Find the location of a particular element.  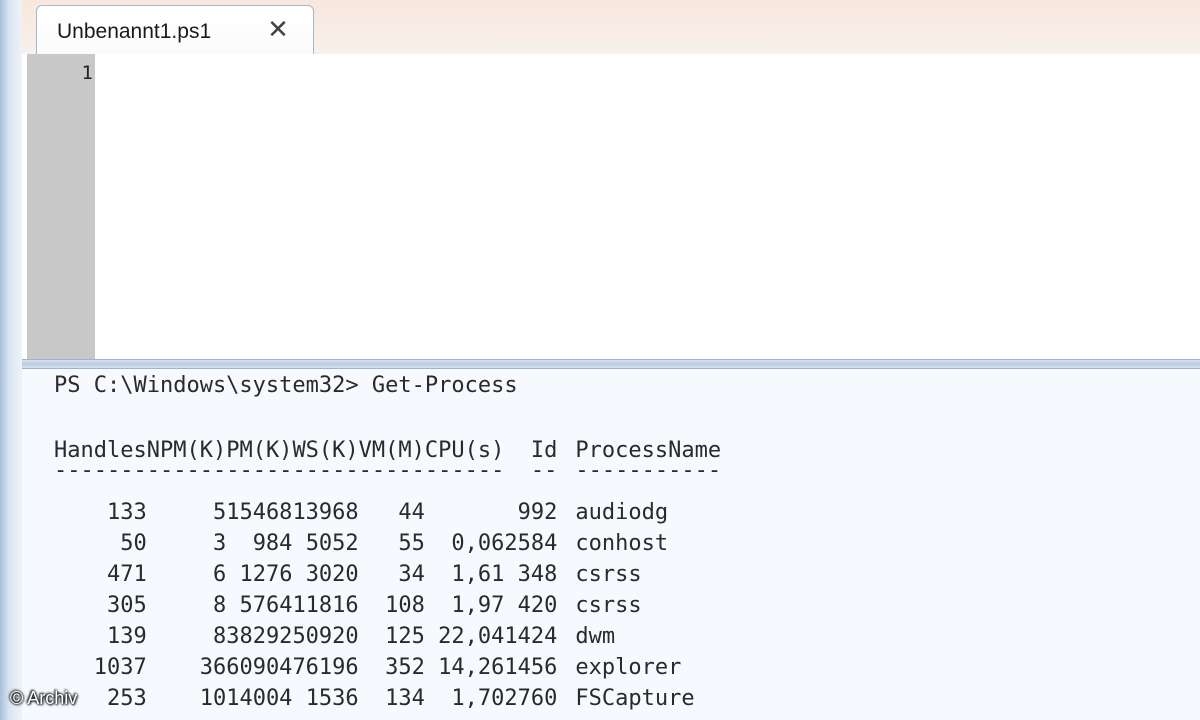

cell-processname: explorer is located at coordinates (628, 667).